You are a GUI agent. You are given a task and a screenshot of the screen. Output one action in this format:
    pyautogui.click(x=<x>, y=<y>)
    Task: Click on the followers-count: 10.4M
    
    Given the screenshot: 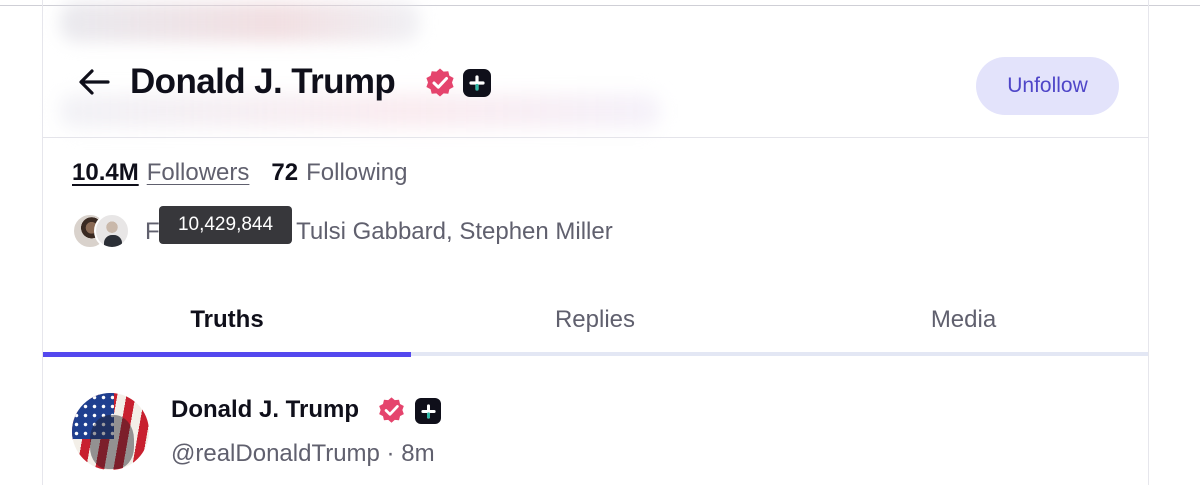 What is the action you would take?
    pyautogui.click(x=105, y=173)
    